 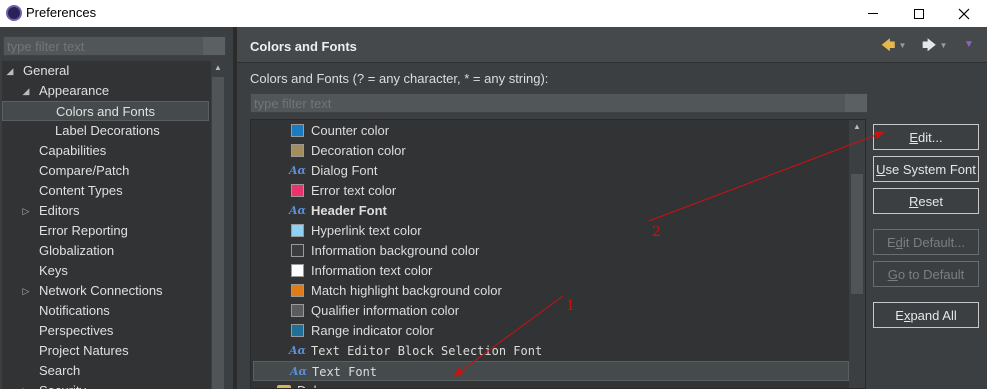 What do you see at coordinates (551, 251) in the screenshot?
I see `color-setting-row: Information background color` at bounding box center [551, 251].